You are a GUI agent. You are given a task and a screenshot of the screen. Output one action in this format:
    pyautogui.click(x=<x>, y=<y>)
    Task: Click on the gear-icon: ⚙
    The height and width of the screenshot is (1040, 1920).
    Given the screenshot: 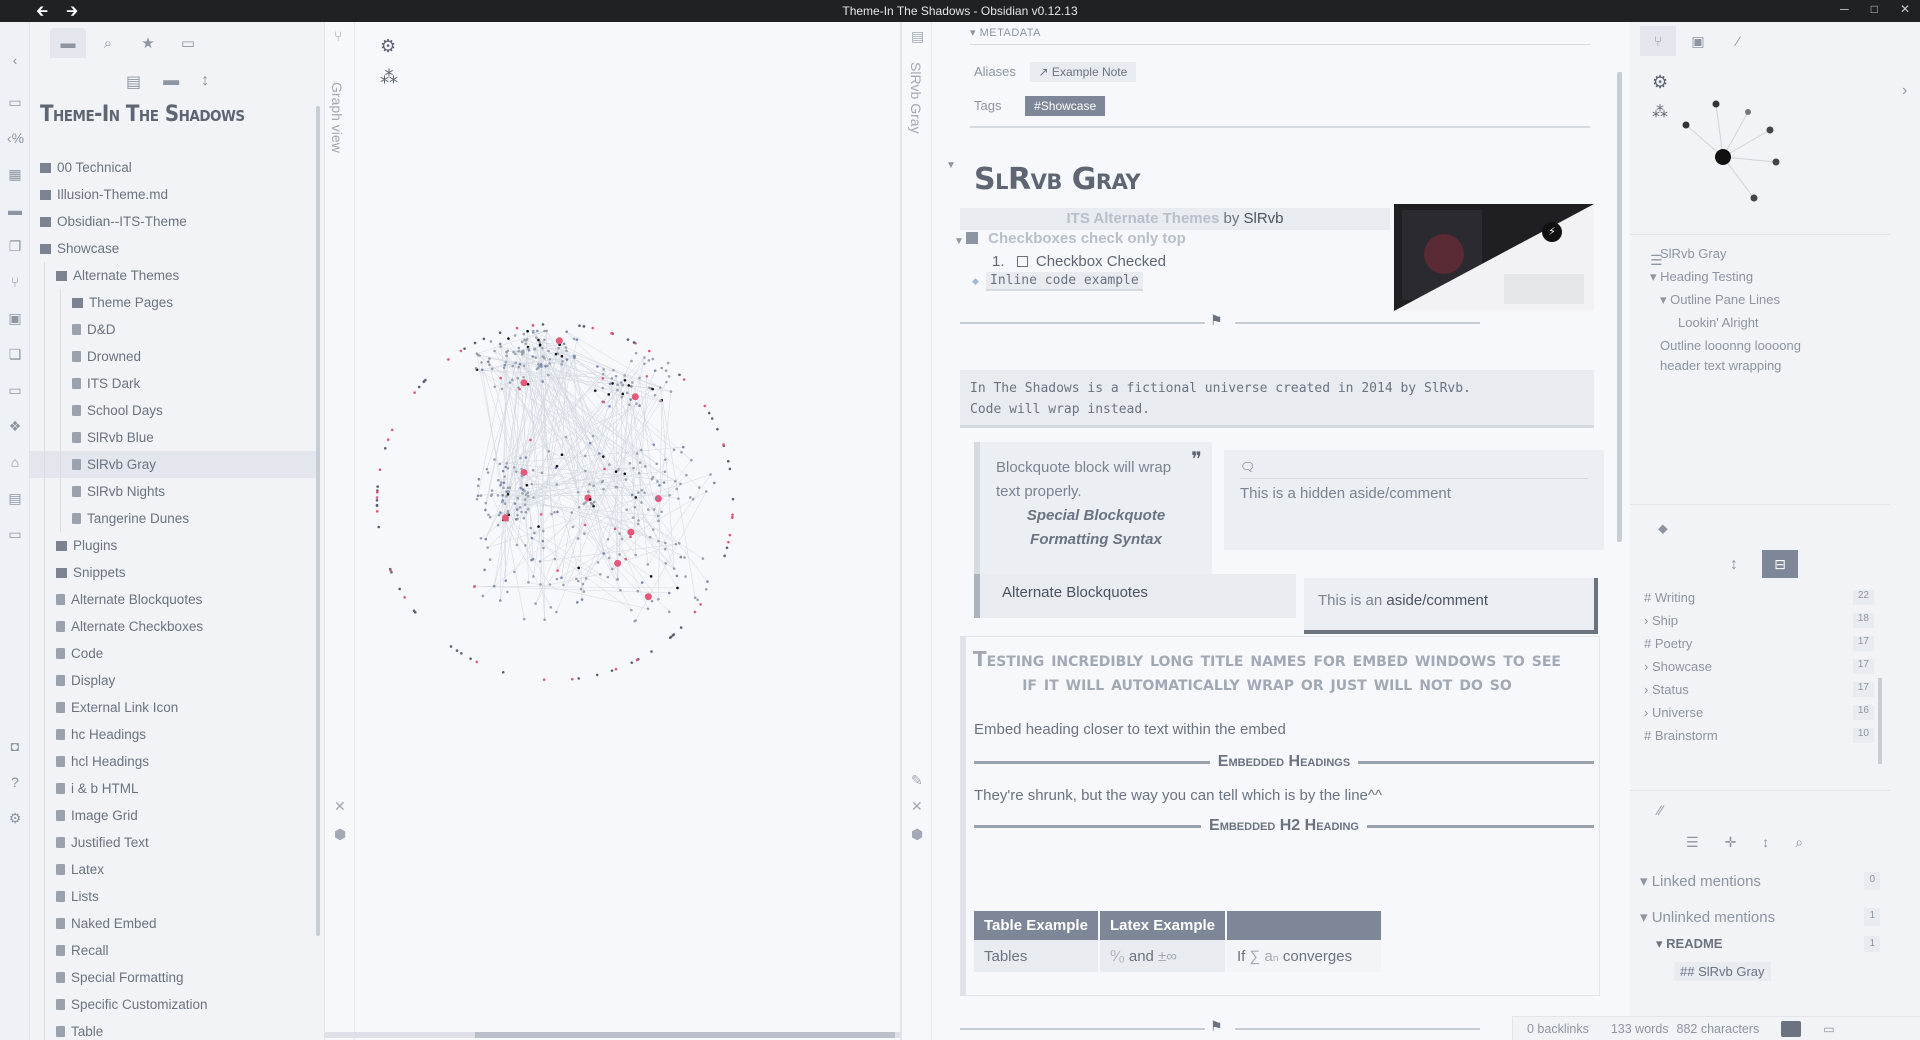 What is the action you would take?
    pyautogui.click(x=1660, y=82)
    